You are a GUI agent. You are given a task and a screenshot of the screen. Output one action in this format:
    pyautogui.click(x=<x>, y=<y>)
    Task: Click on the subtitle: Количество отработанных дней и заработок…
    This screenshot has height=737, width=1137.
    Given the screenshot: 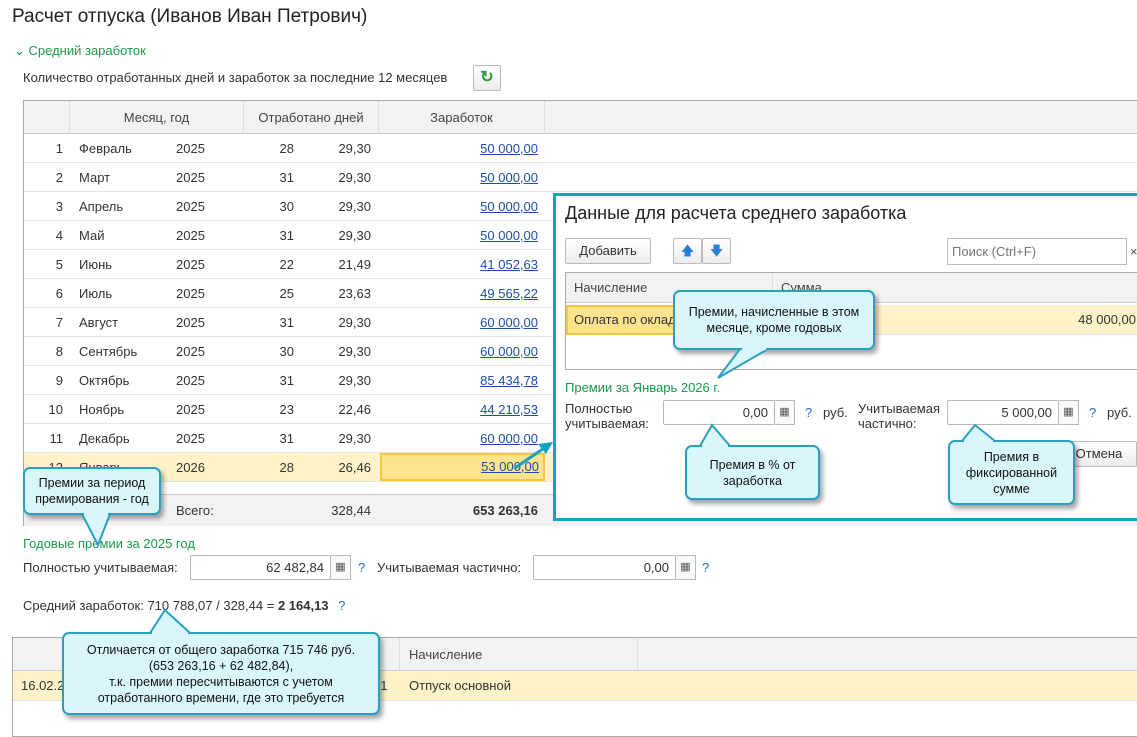 What is the action you would take?
    pyautogui.click(x=235, y=77)
    